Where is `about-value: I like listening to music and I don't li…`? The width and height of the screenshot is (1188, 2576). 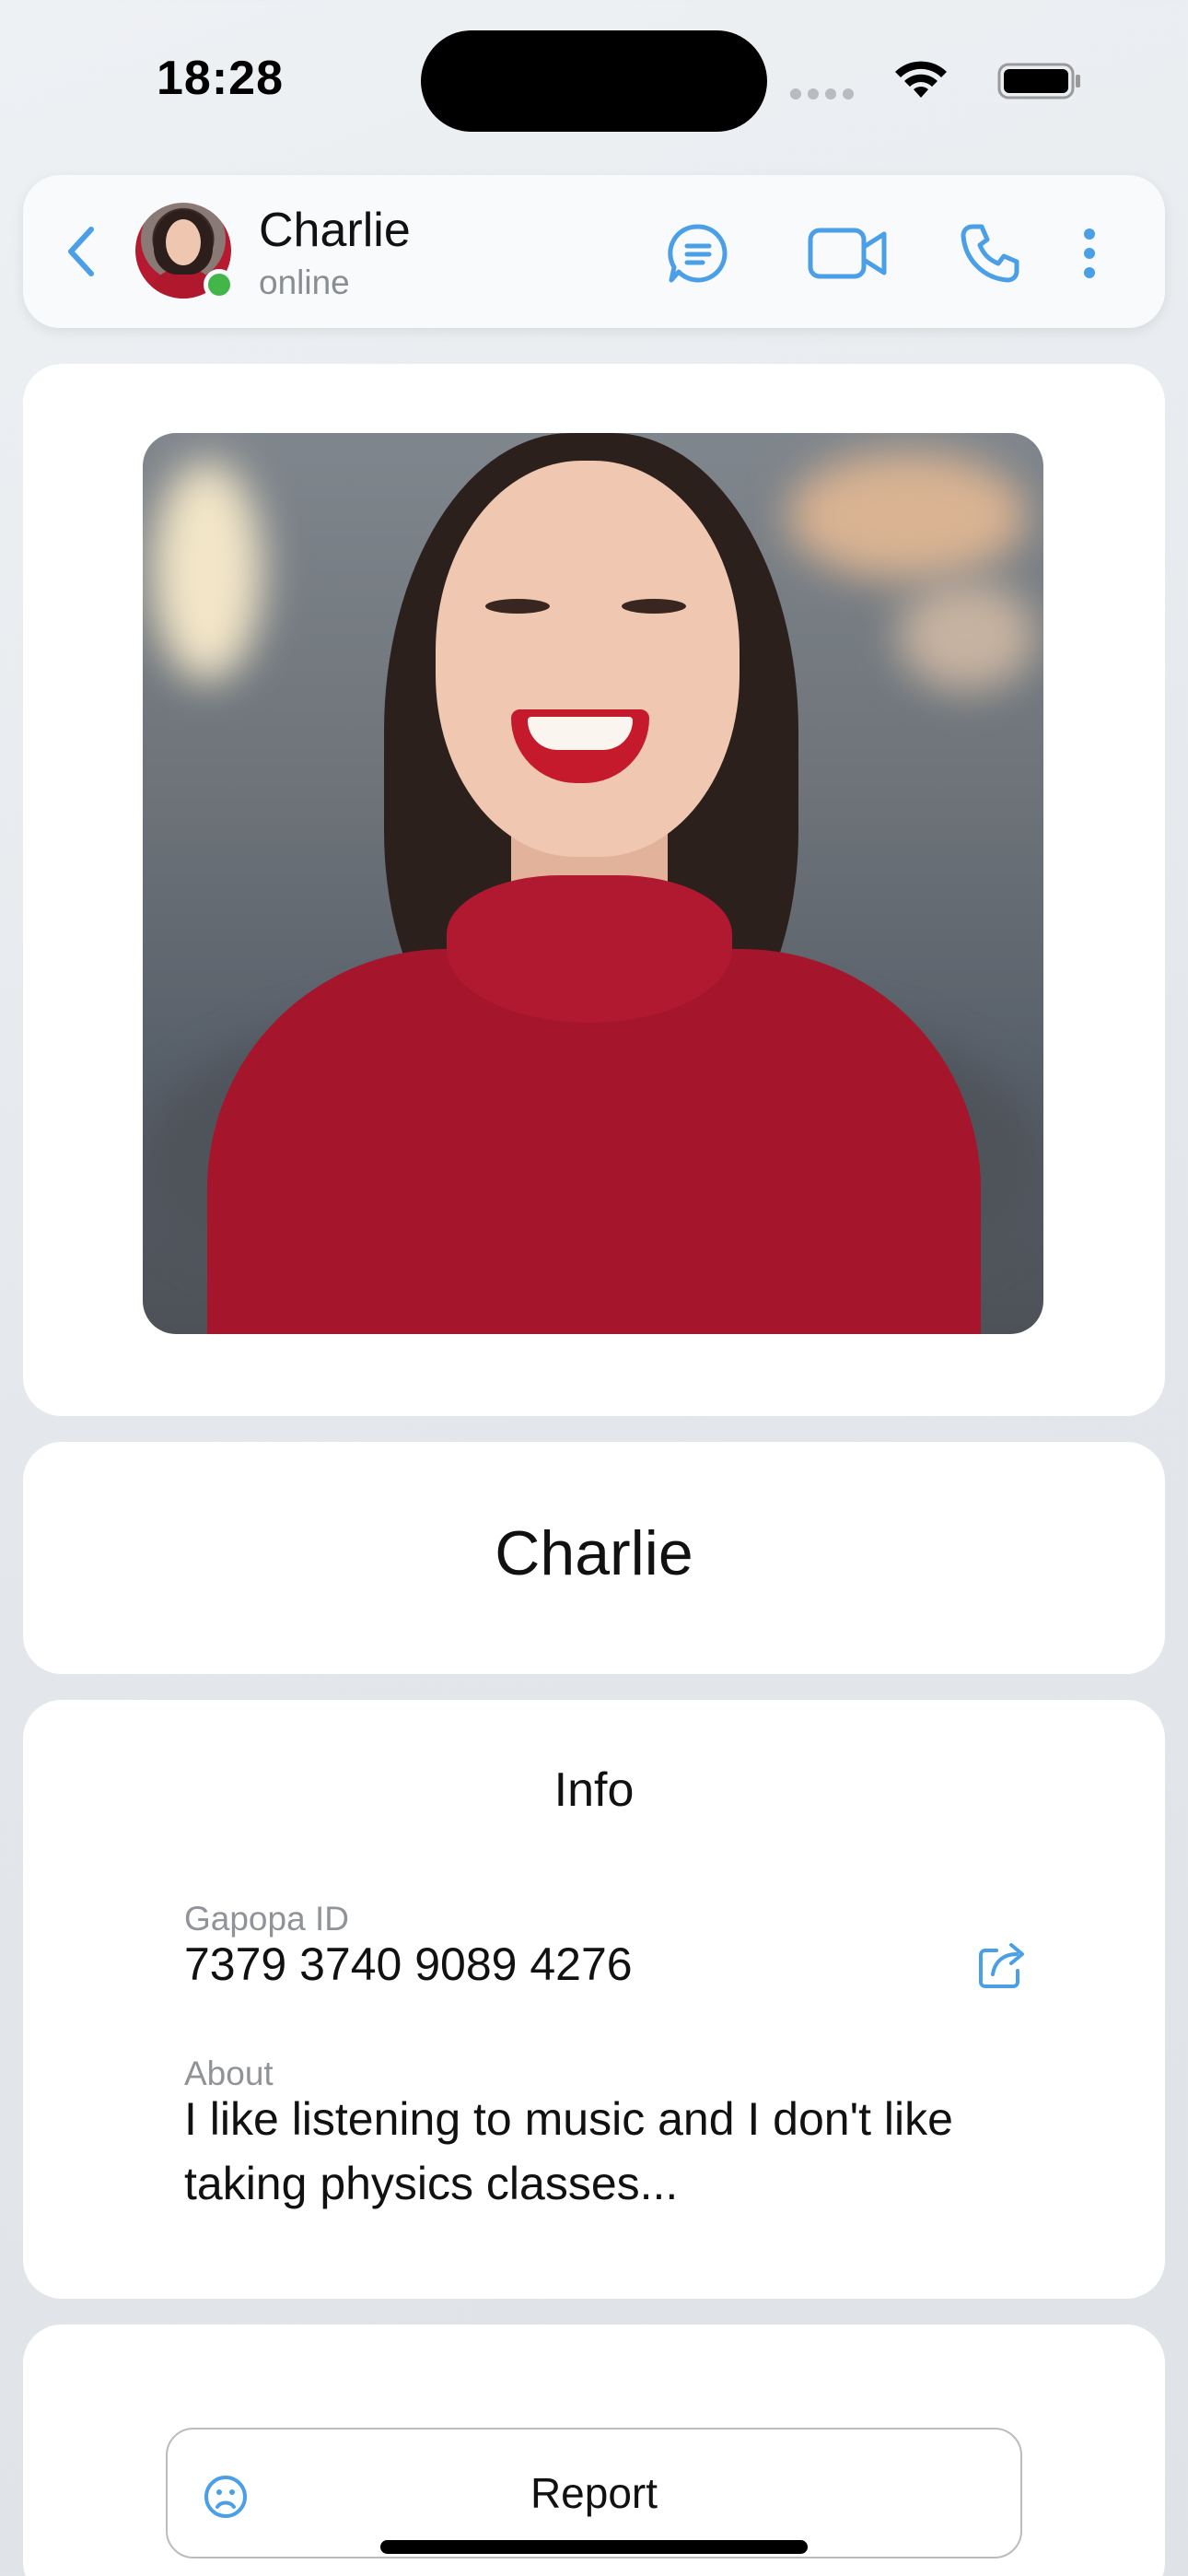
about-value: I like listening to music and I don't li… is located at coordinates (568, 2151).